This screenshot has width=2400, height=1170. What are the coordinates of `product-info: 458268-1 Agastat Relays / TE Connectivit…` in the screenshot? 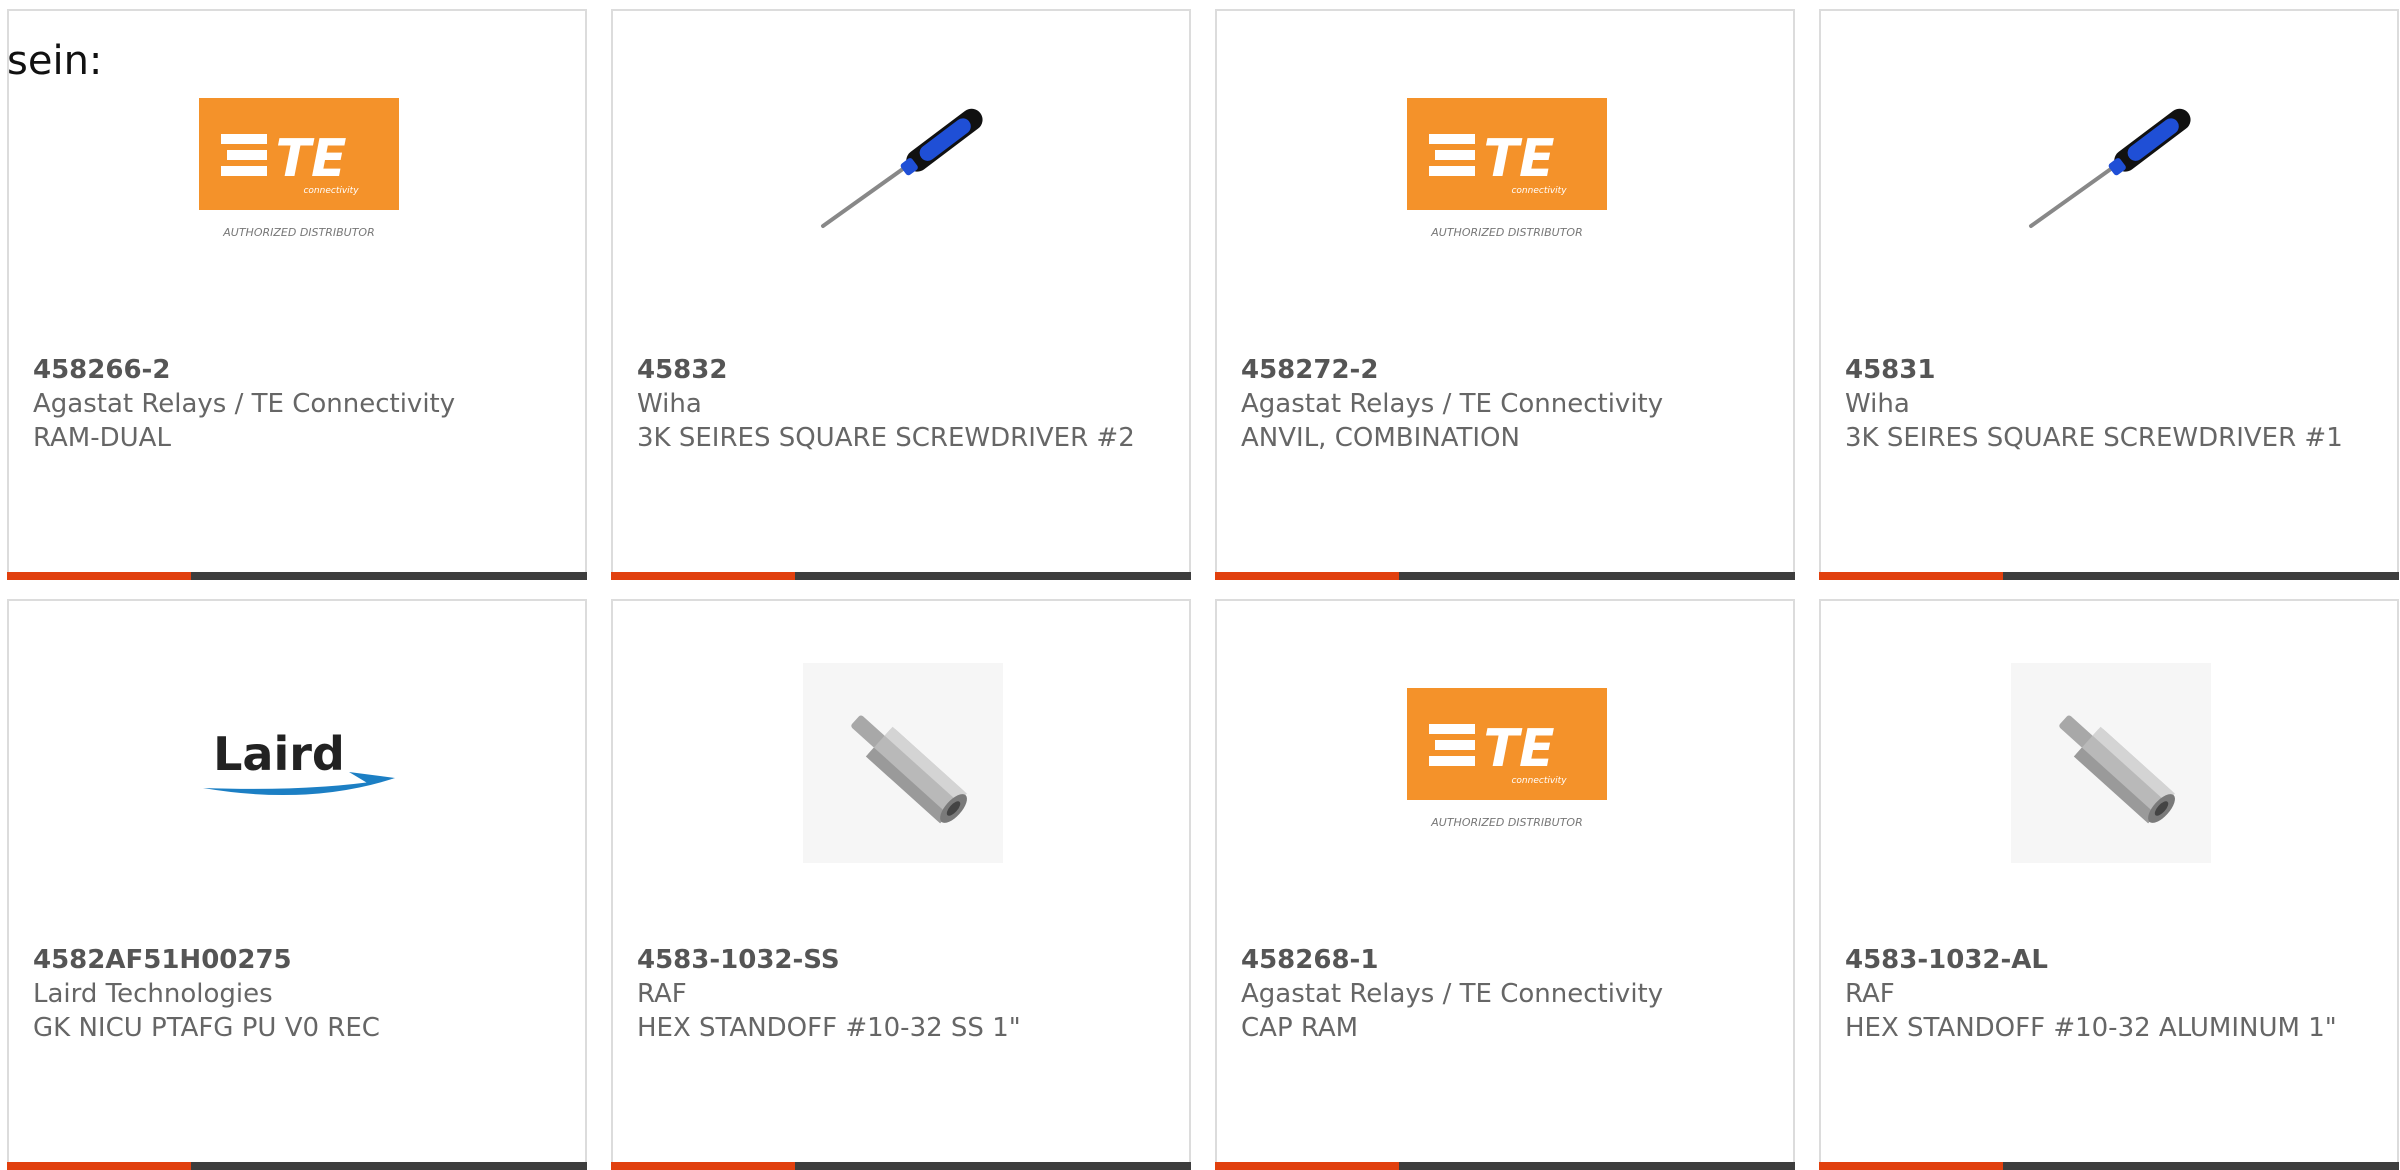 It's located at (1505, 994).